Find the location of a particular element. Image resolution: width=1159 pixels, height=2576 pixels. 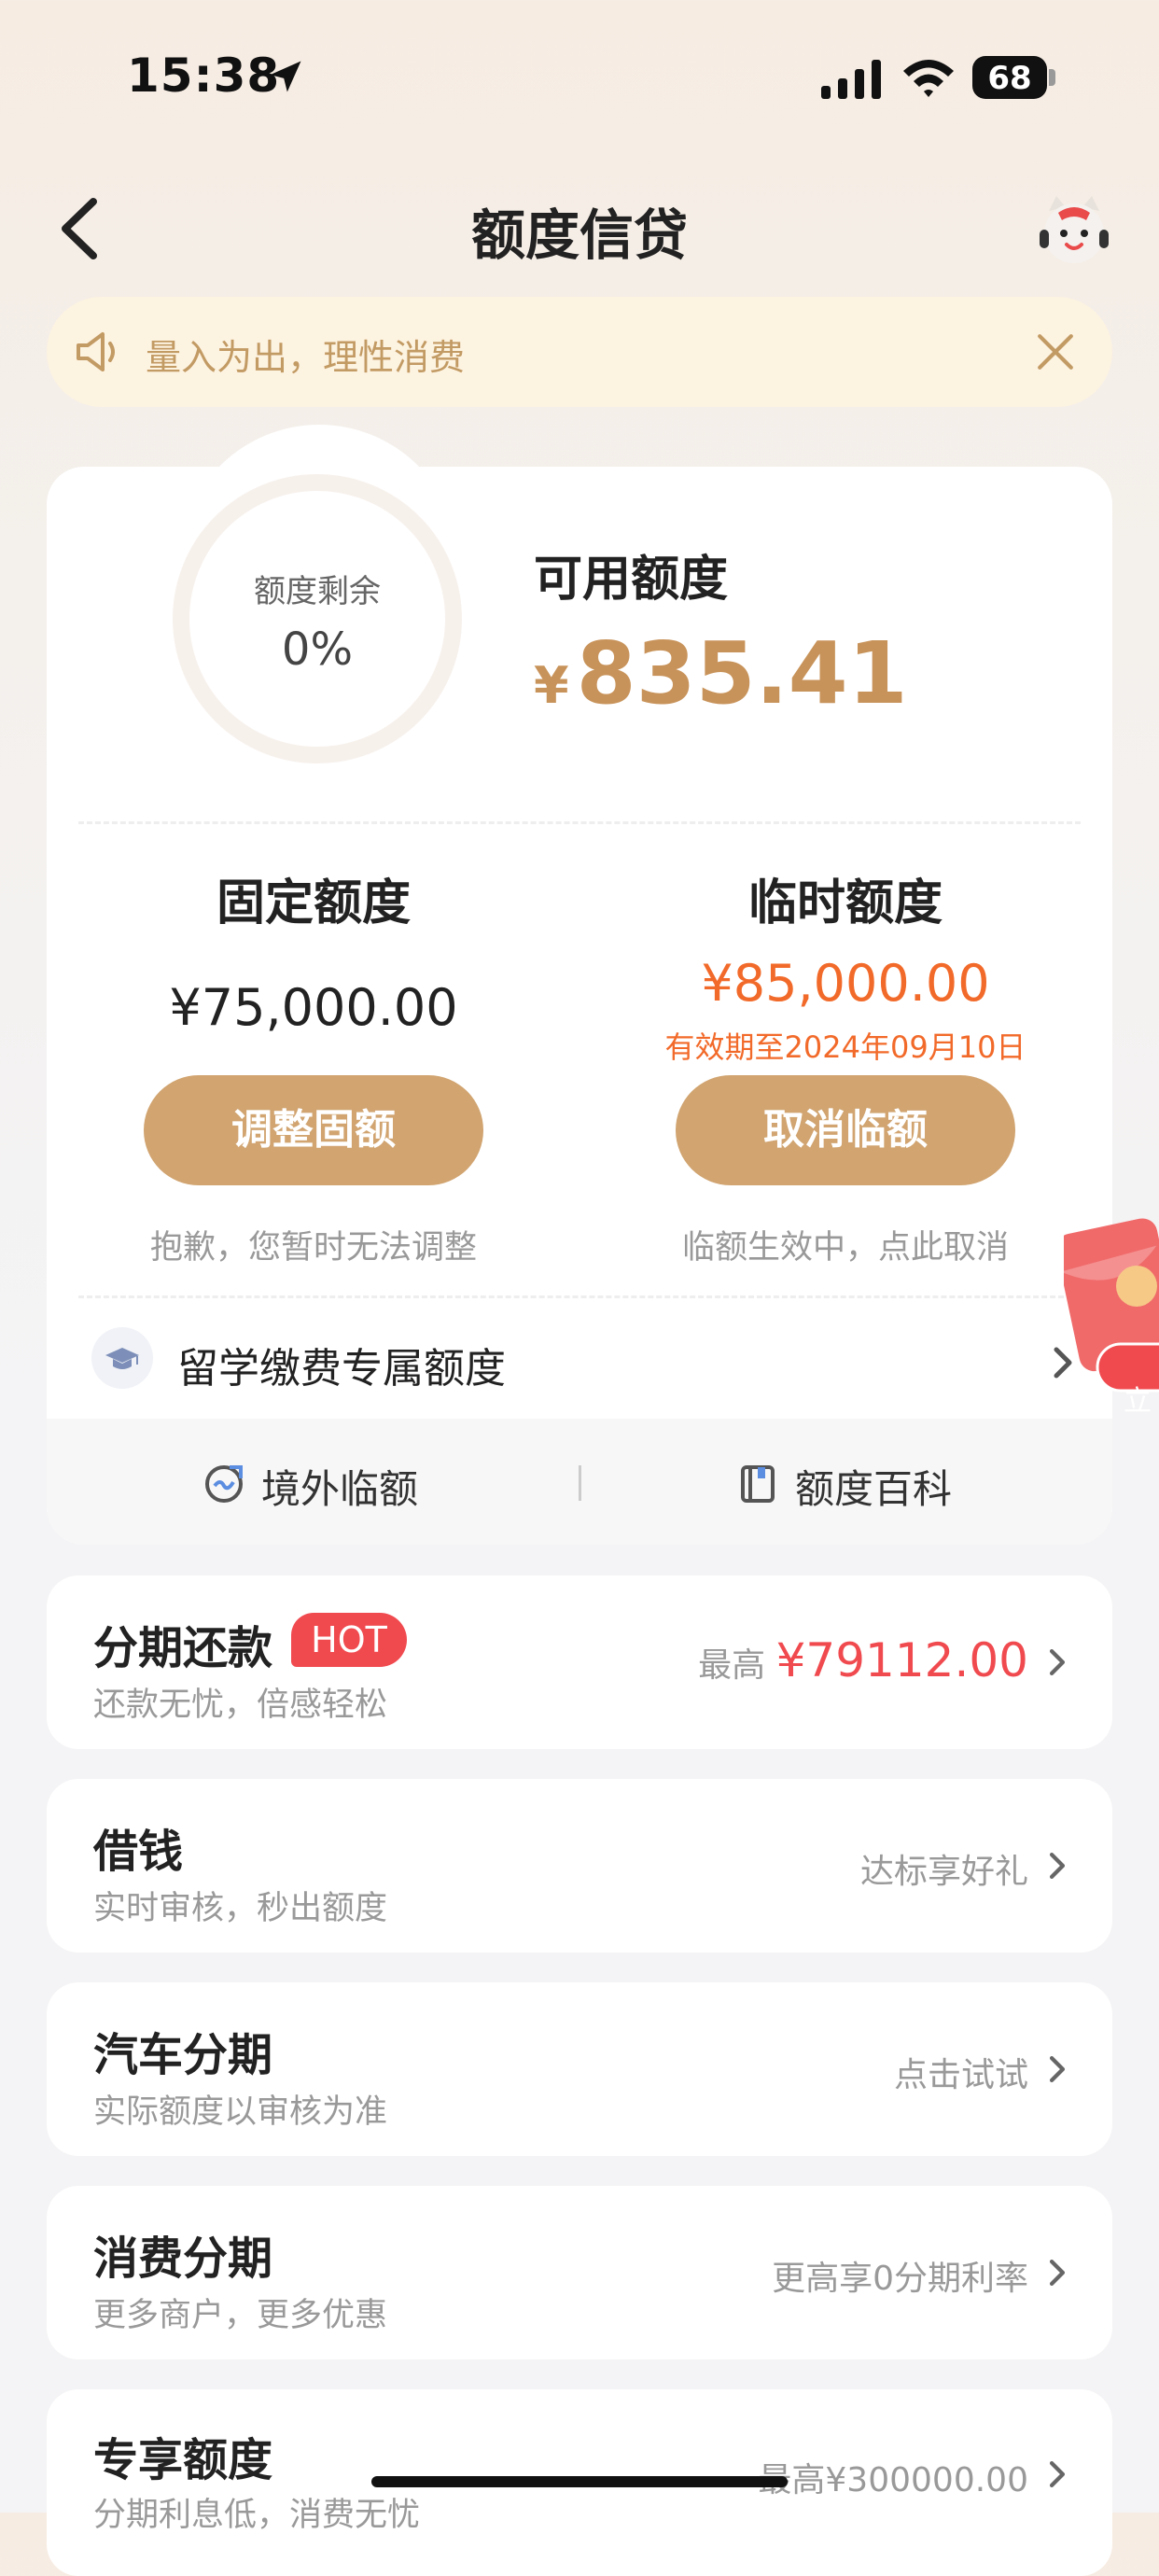

status-time: 15:38 is located at coordinates (204, 76).